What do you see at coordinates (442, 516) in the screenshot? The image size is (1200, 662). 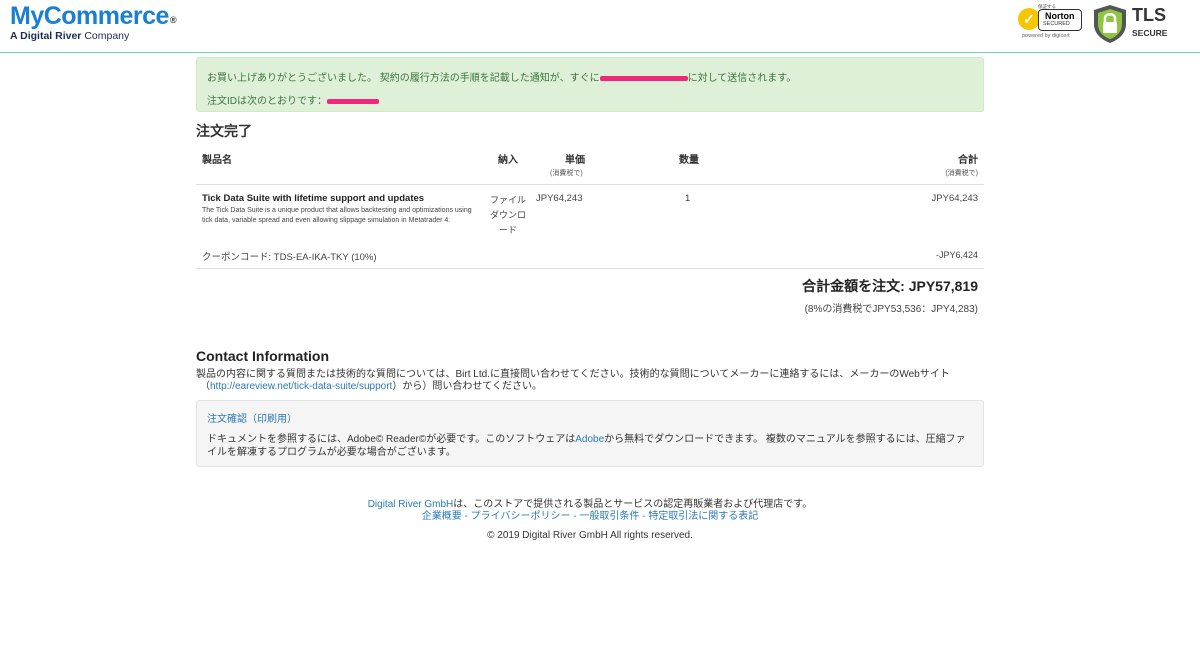 I see `footer-link-company: 企業概要` at bounding box center [442, 516].